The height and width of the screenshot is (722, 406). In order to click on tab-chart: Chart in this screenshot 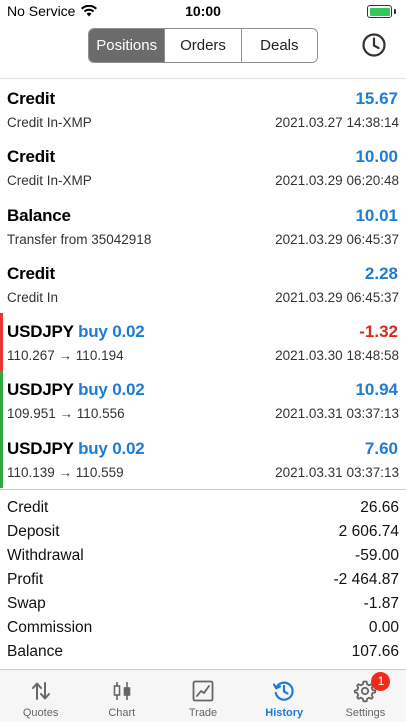, I will do `click(121, 696)`.